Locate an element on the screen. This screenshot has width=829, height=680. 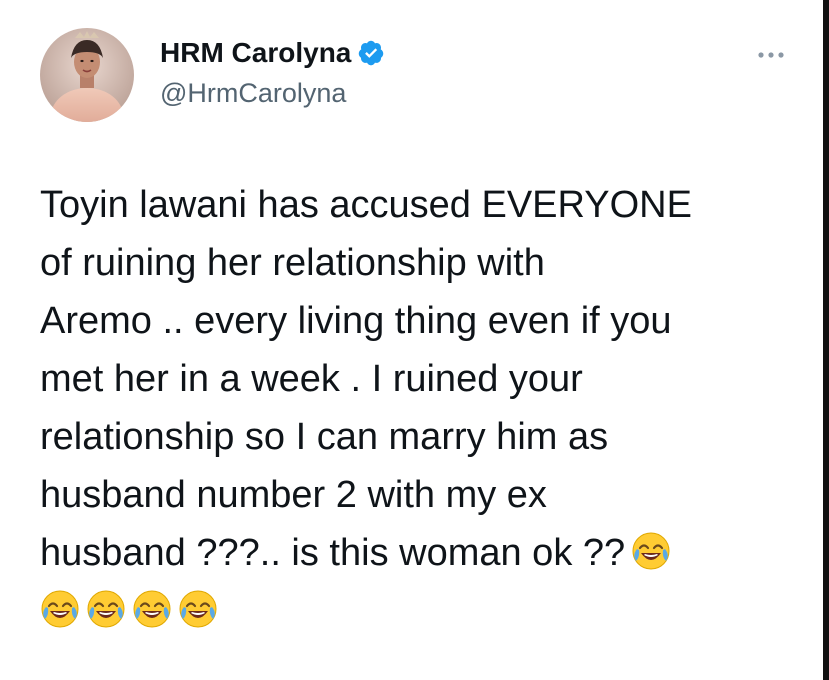
tweet-line: met her in a week . I ruined your is located at coordinates (311, 379).